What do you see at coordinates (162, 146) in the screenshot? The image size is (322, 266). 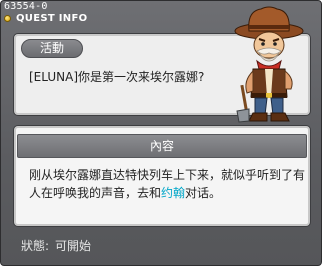 I see `content-header: 內容` at bounding box center [162, 146].